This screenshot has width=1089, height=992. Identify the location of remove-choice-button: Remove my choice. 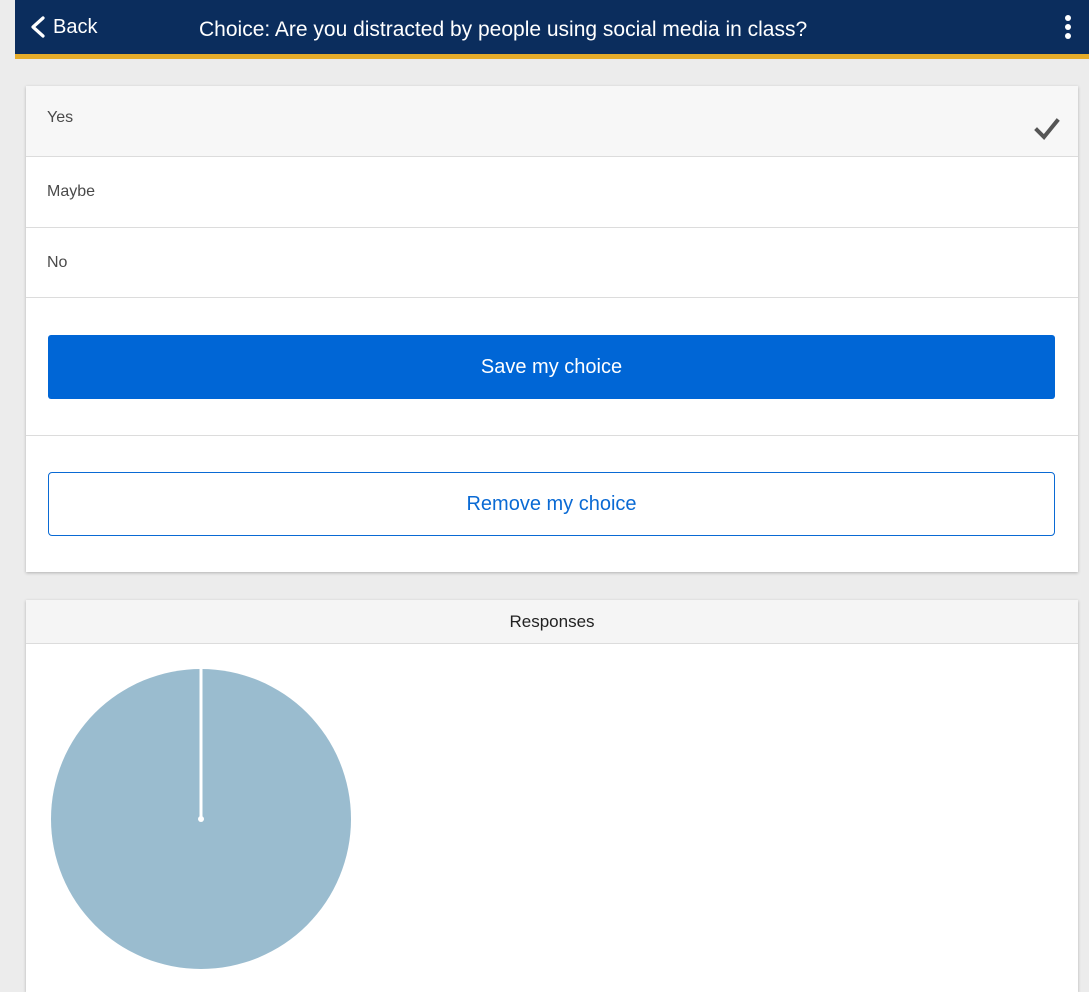
(551, 504).